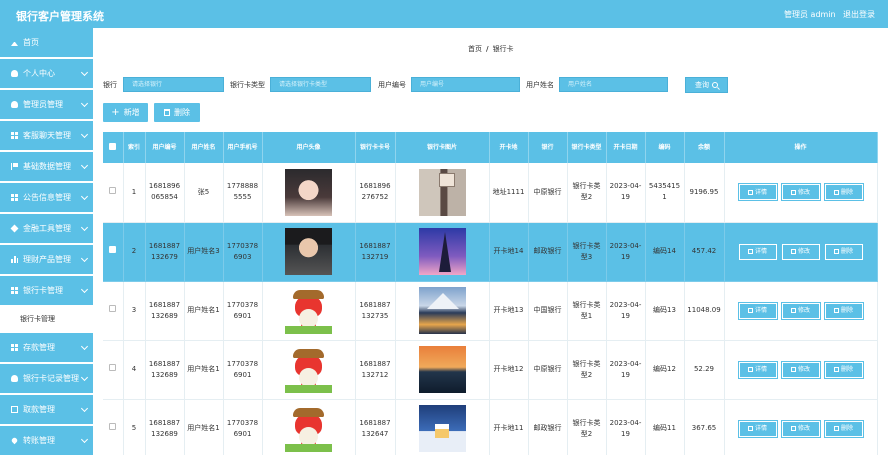 The image size is (888, 455). What do you see at coordinates (375, 193) in the screenshot?
I see `card-number: 1681896276752` at bounding box center [375, 193].